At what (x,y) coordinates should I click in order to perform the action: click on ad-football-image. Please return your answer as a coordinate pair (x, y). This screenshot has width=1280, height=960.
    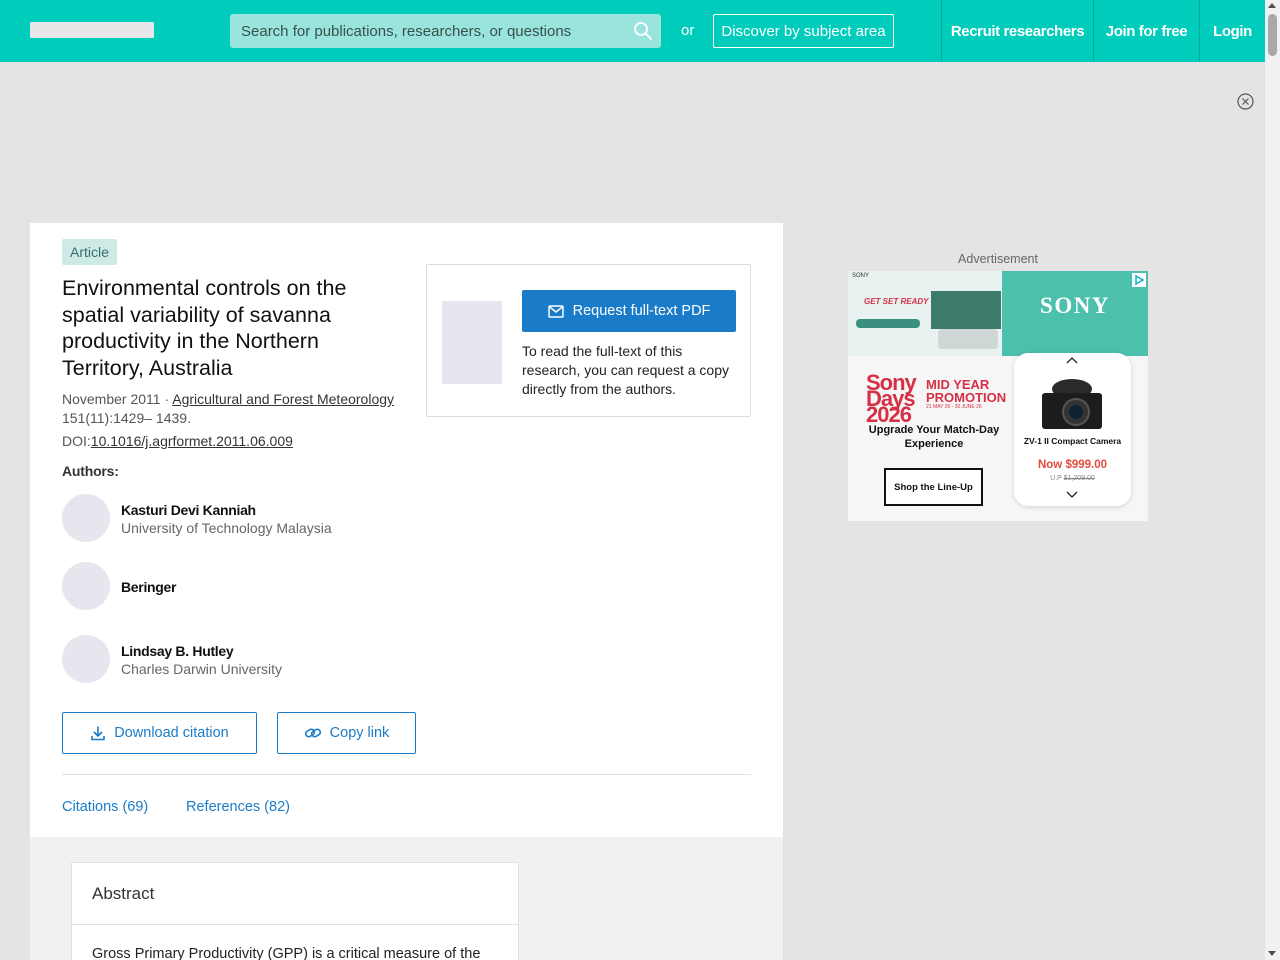
    Looking at the image, I should click on (966, 310).